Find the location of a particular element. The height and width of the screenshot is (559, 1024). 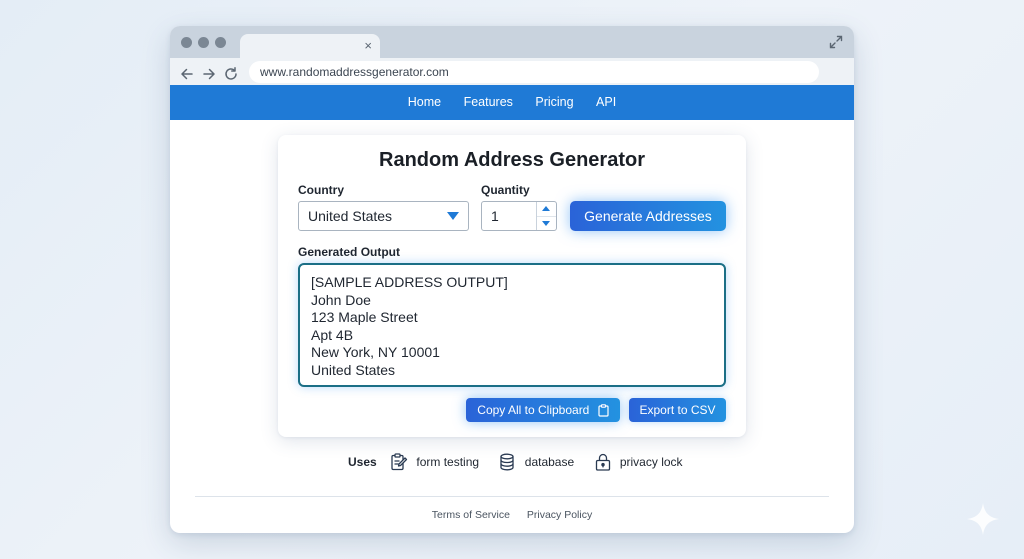

output-line: Apt 4B is located at coordinates (332, 334).